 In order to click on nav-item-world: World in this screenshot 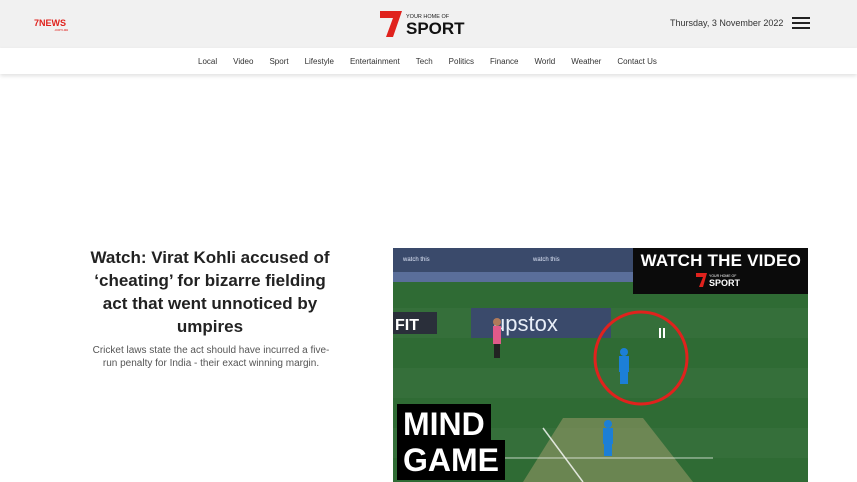, I will do `click(544, 61)`.